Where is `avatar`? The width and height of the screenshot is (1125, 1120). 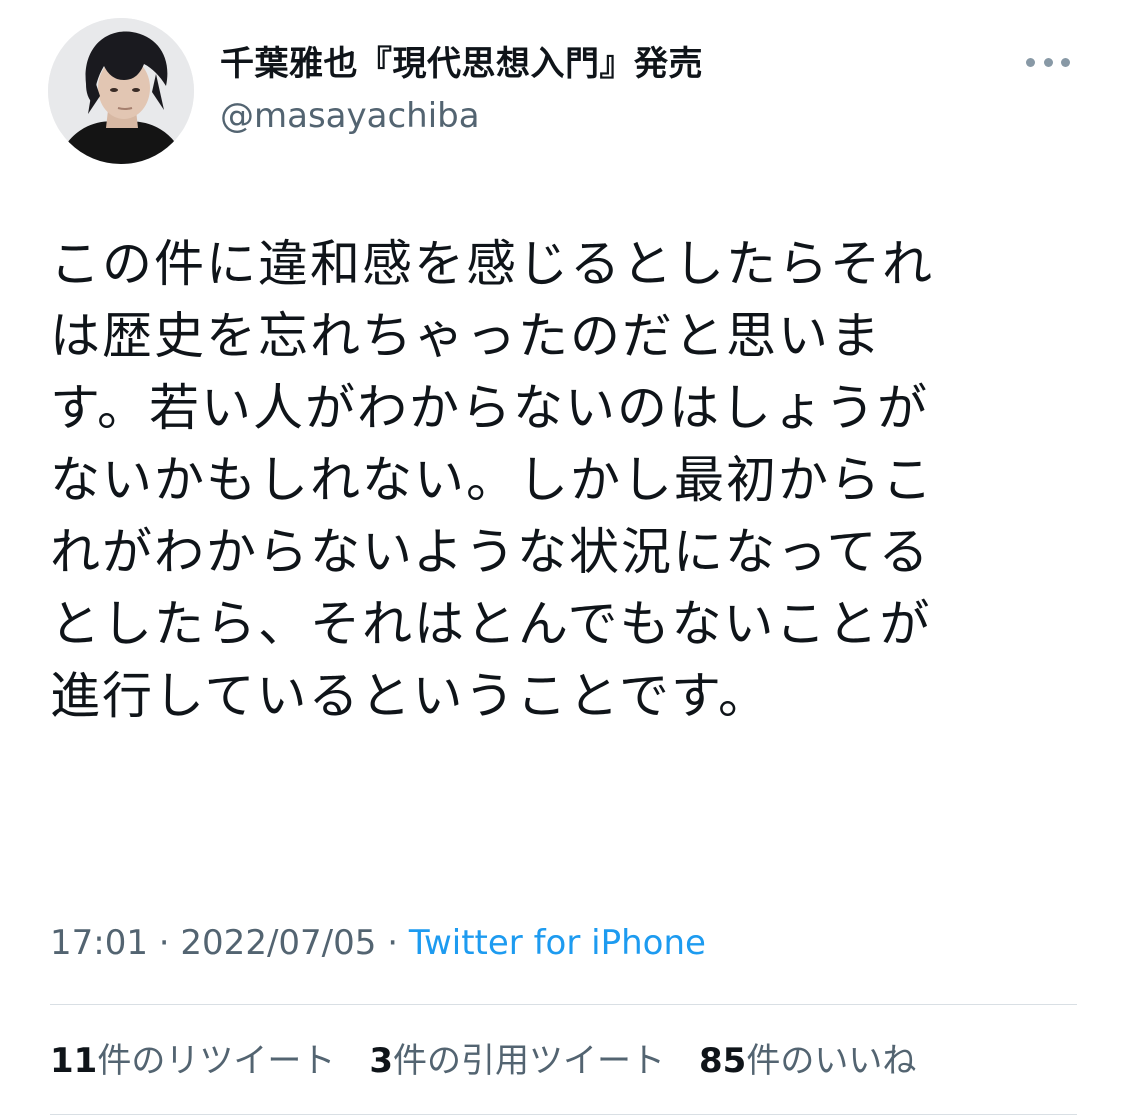 avatar is located at coordinates (121, 91).